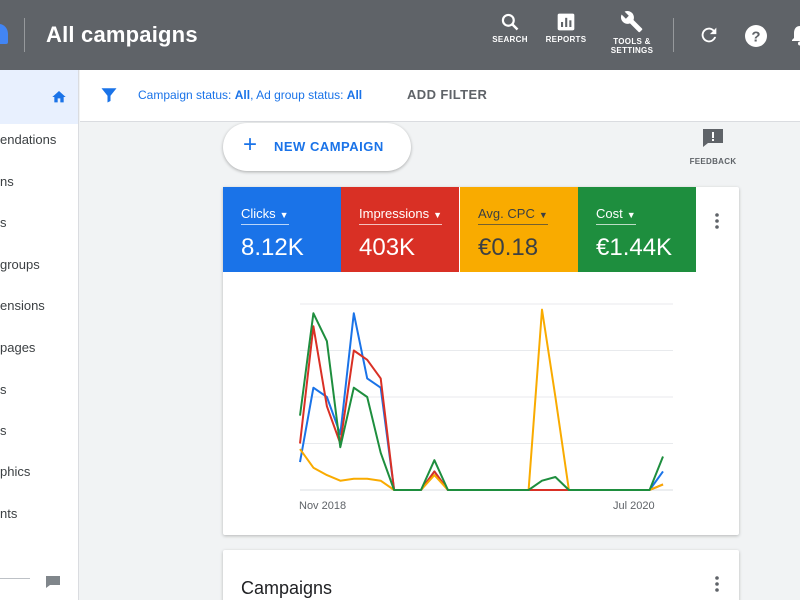 This screenshot has height=600, width=800. Describe the element at coordinates (387, 247) in the screenshot. I see `metric-value-impressions: 403K` at that location.